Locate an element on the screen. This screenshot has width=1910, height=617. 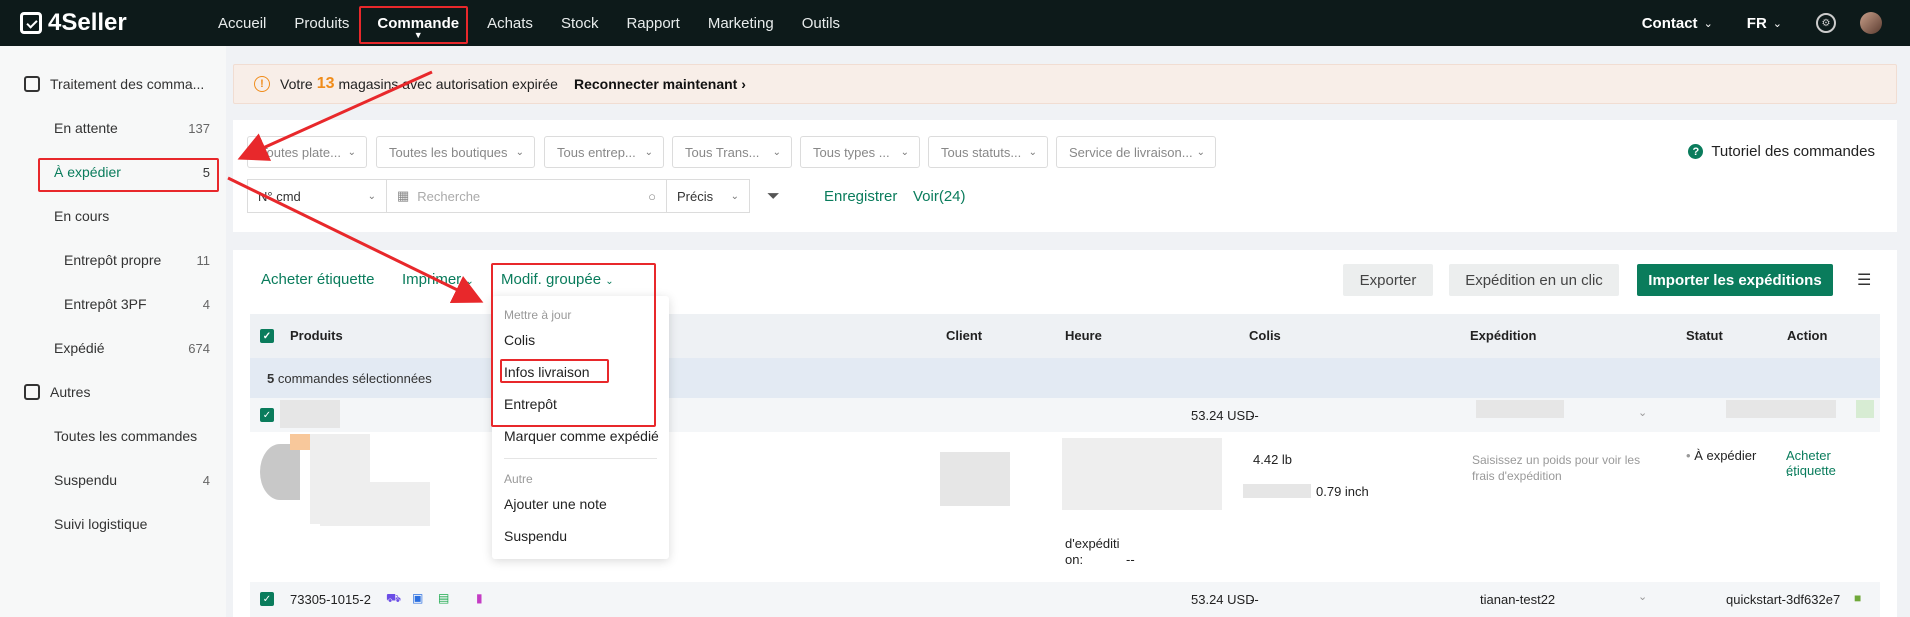
platform-filter: Toutes plate... ⌄ is located at coordinates (307, 152).